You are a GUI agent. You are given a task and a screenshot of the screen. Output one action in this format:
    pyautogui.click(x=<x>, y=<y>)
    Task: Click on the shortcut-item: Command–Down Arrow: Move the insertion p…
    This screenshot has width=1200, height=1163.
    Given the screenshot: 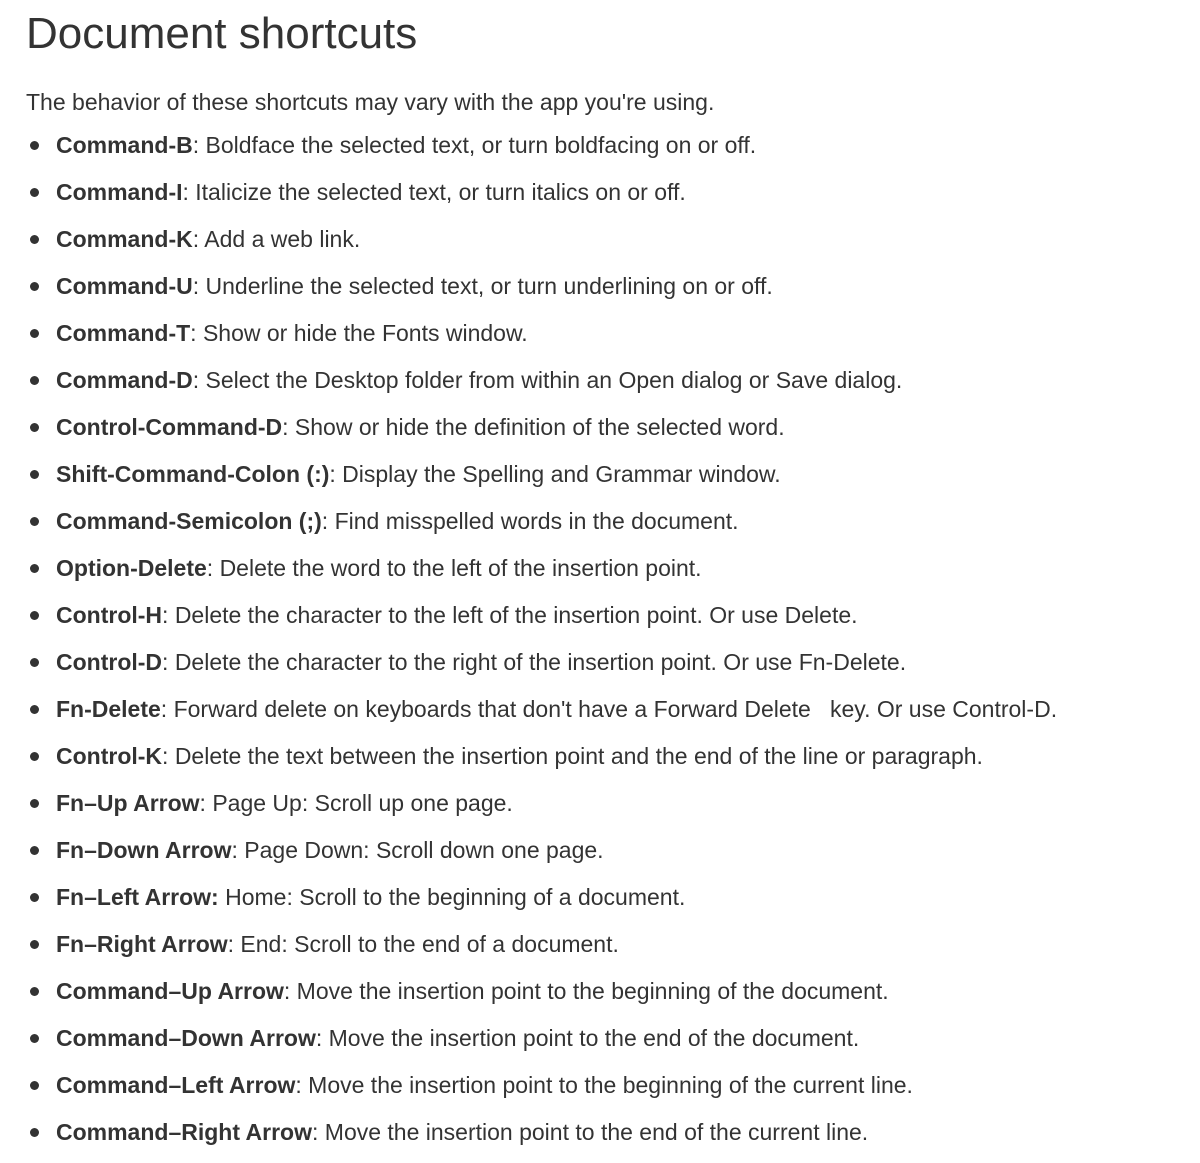 What is the action you would take?
    pyautogui.click(x=613, y=1045)
    